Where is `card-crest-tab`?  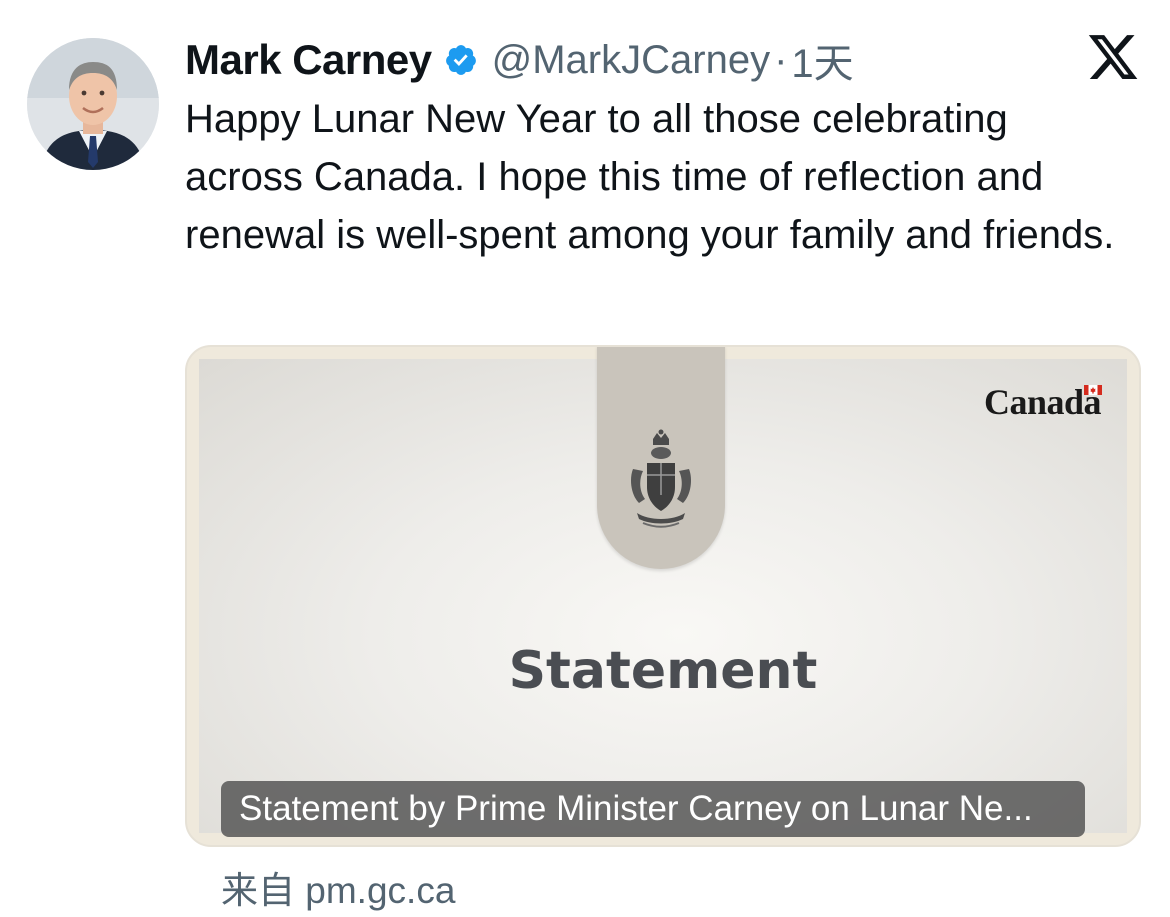 card-crest-tab is located at coordinates (661, 458).